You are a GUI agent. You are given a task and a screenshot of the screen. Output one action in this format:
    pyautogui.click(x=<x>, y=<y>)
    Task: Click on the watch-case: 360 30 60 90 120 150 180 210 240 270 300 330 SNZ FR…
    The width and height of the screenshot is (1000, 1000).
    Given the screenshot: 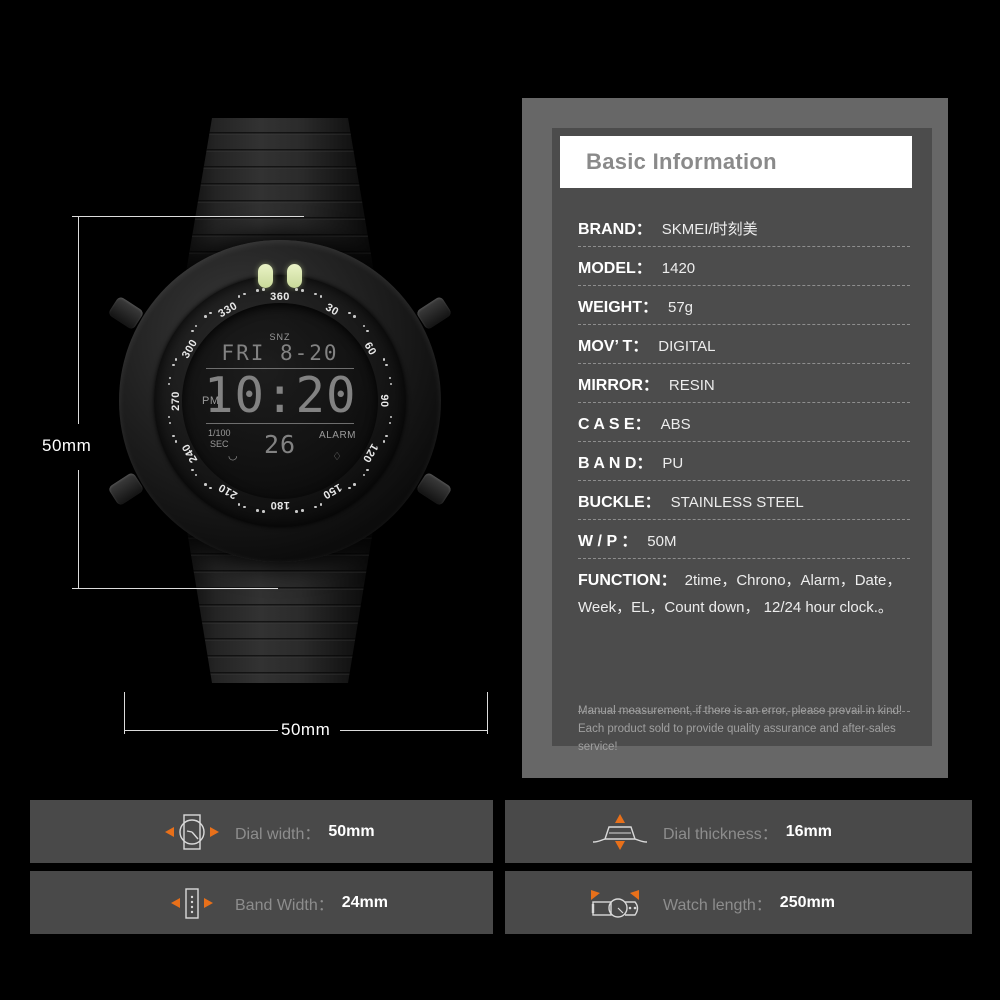 What is the action you would take?
    pyautogui.click(x=280, y=400)
    